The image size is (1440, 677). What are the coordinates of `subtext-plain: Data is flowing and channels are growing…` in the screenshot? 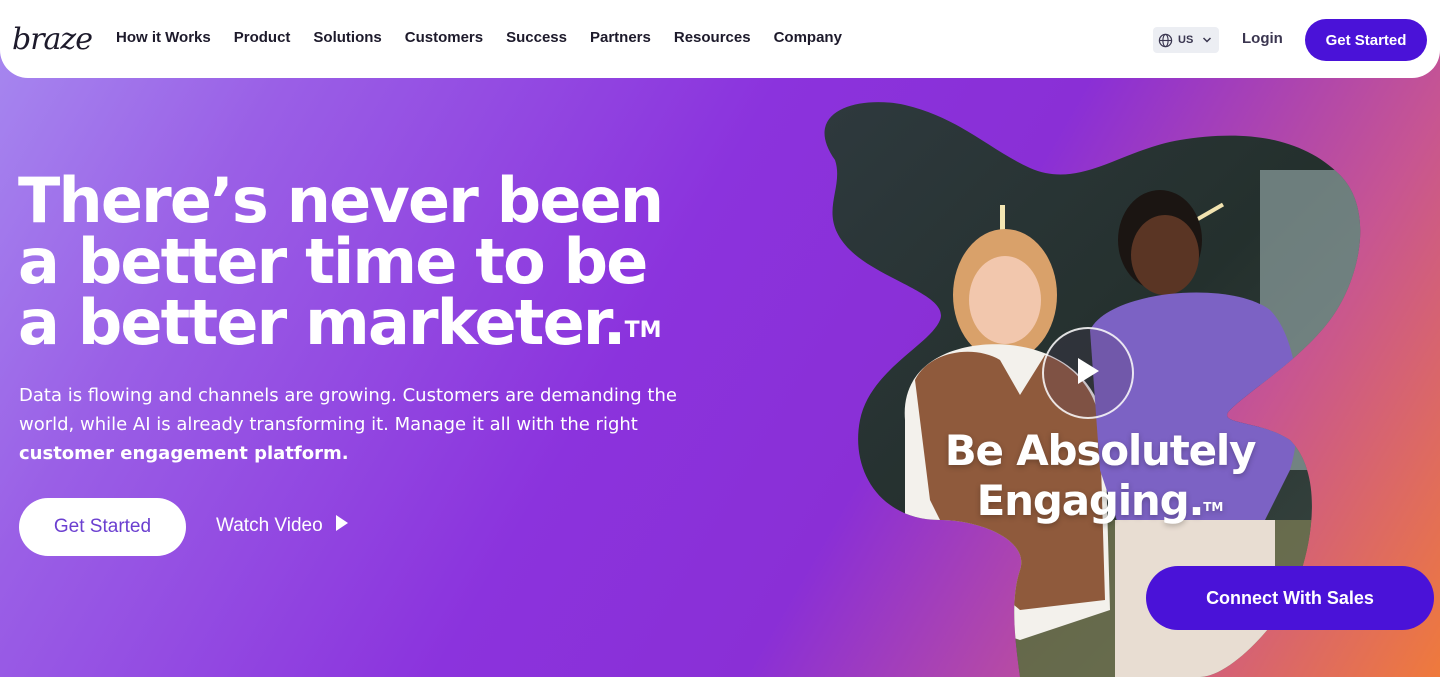 It's located at (348, 410).